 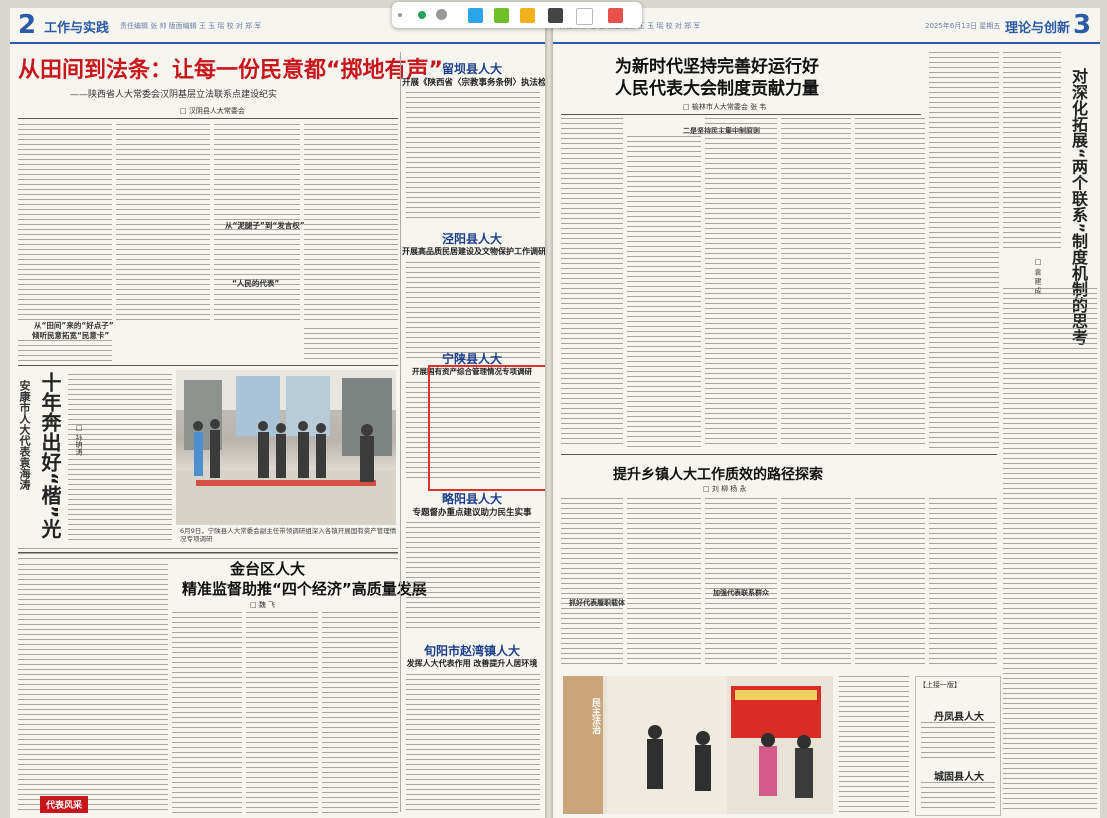 I want to click on right-second-subhead-1: 抓好代表履职载体, so click(x=597, y=603).